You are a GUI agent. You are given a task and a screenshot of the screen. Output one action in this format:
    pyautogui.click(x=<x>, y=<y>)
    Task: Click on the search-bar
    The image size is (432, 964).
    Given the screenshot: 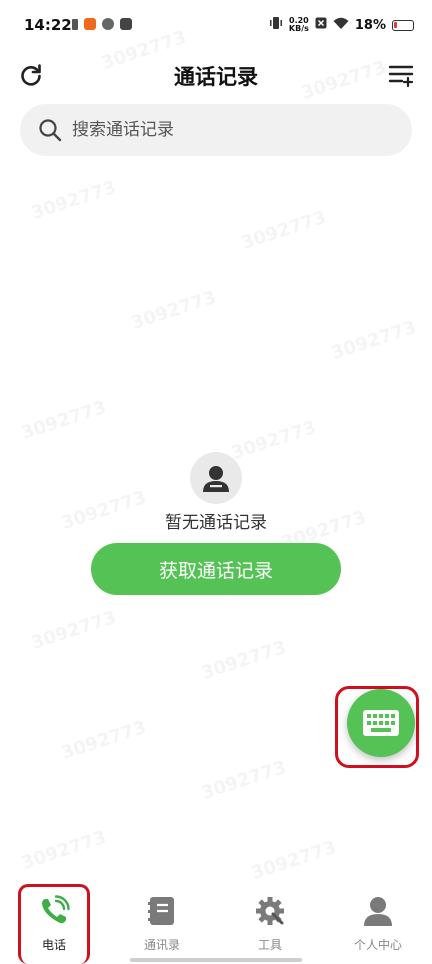 What is the action you would take?
    pyautogui.click(x=216, y=130)
    